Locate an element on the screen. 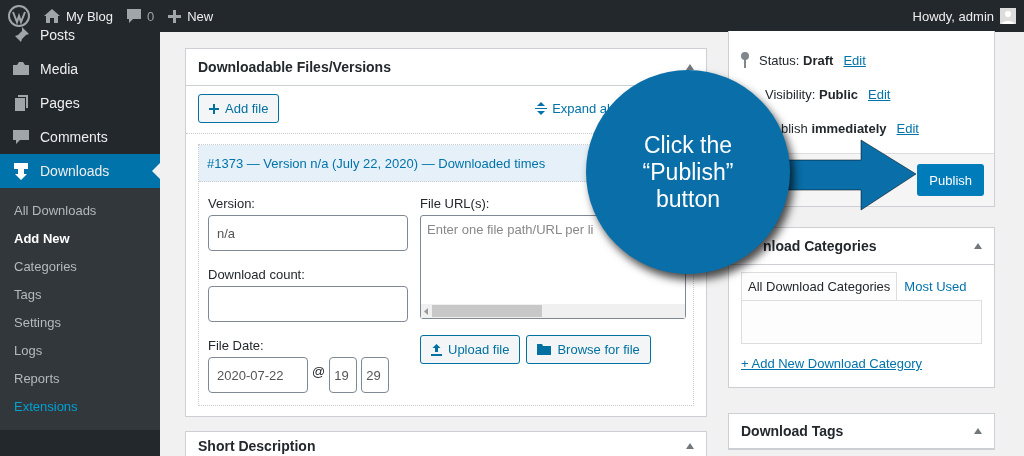  status-text: Status: Draft is located at coordinates (796, 60).